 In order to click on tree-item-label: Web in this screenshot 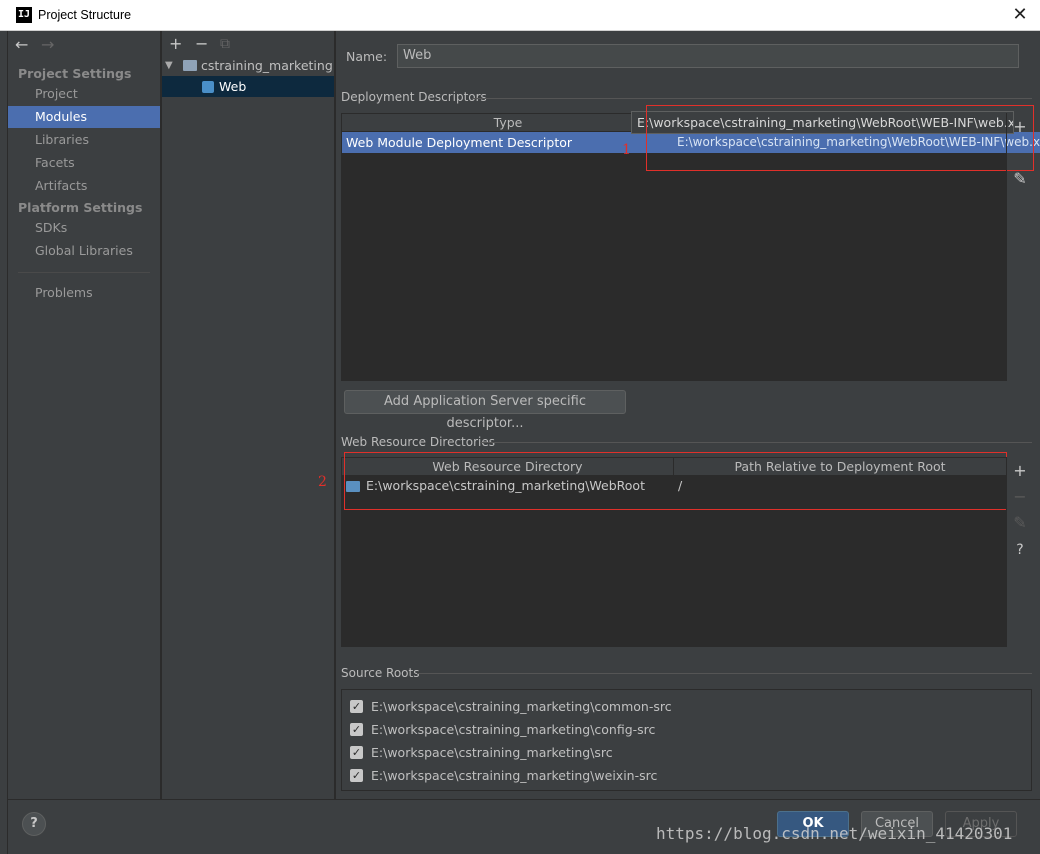, I will do `click(233, 86)`.